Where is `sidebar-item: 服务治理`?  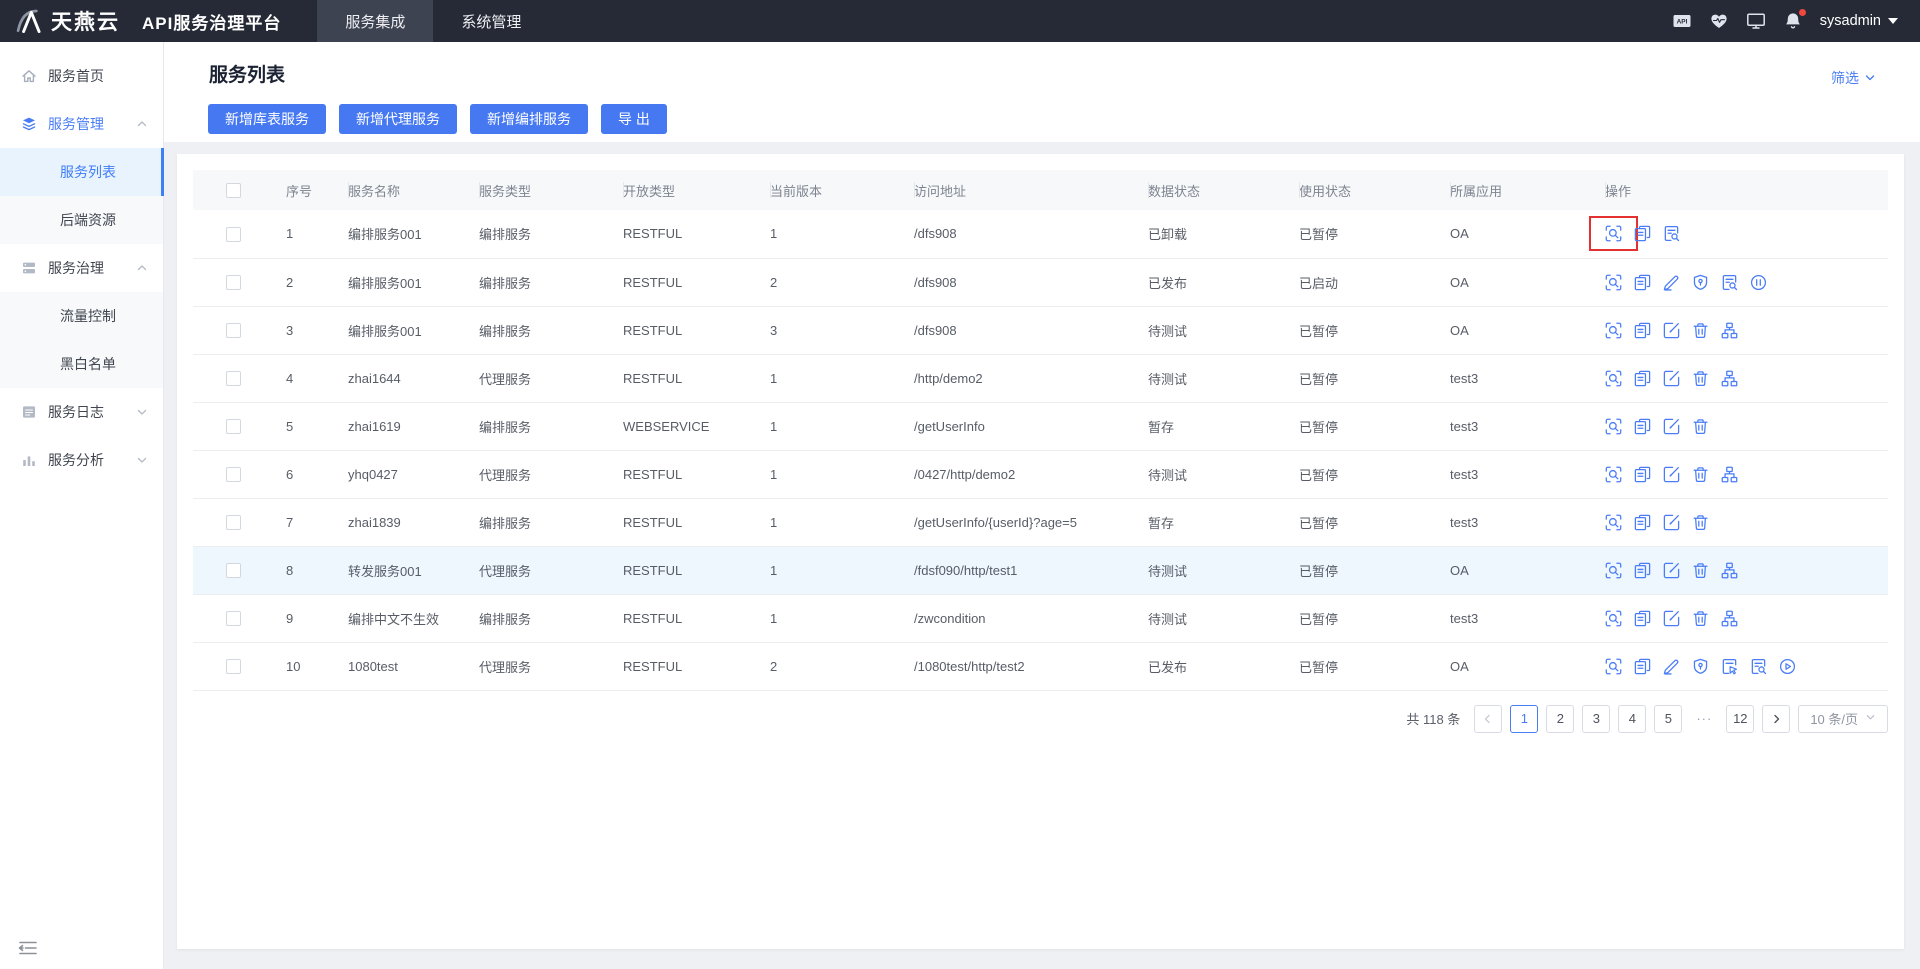 sidebar-item: 服务治理 is located at coordinates (81, 268).